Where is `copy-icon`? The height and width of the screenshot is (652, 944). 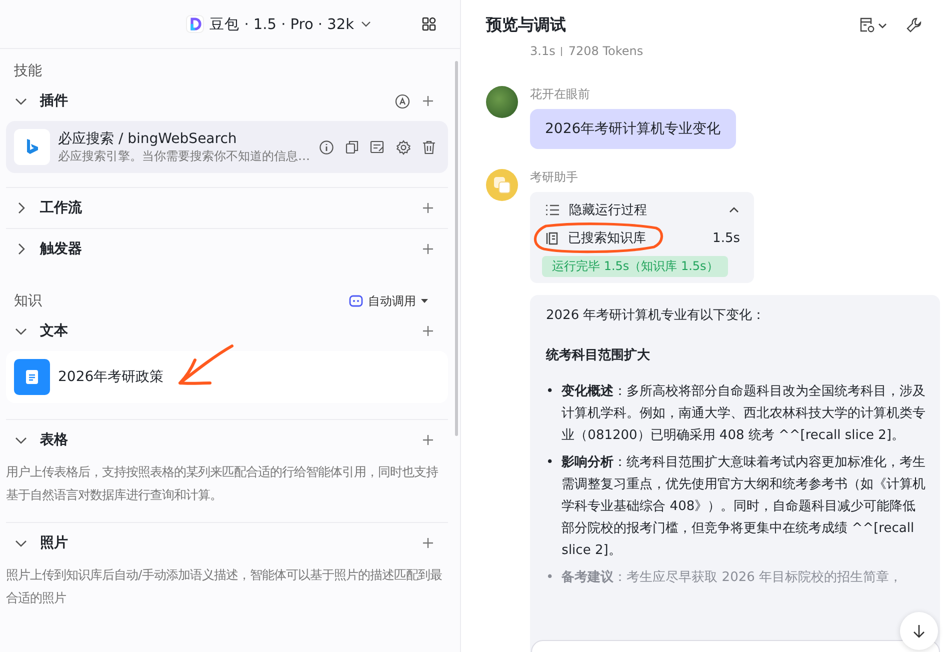
copy-icon is located at coordinates (352, 147).